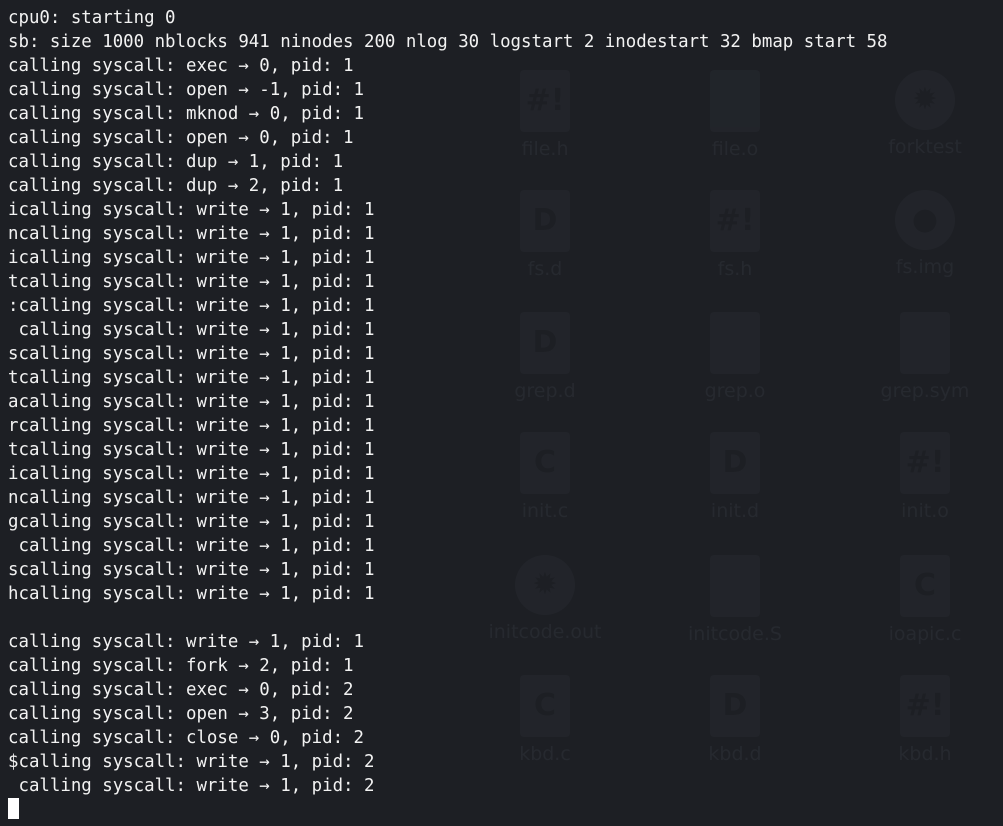 This screenshot has width=1003, height=826. What do you see at coordinates (186, 114) in the screenshot?
I see `terminal-line: calling syscall: mknod → 0, pid: 1` at bounding box center [186, 114].